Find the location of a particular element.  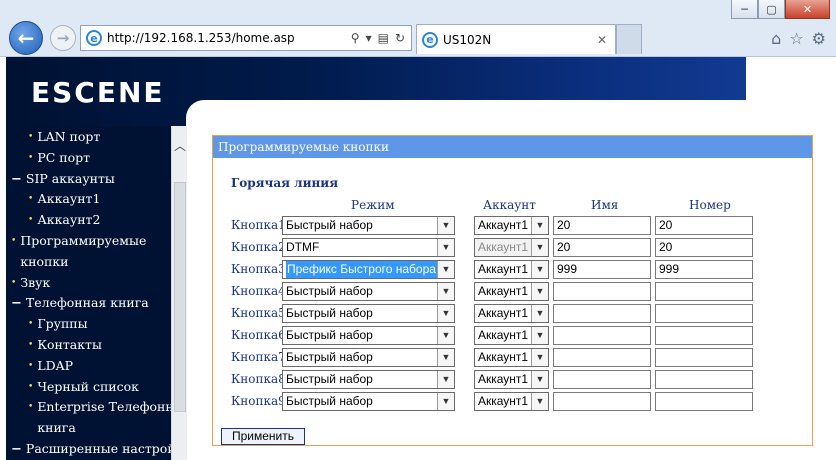

sidebar-item: •кнопки is located at coordinates (39, 262).